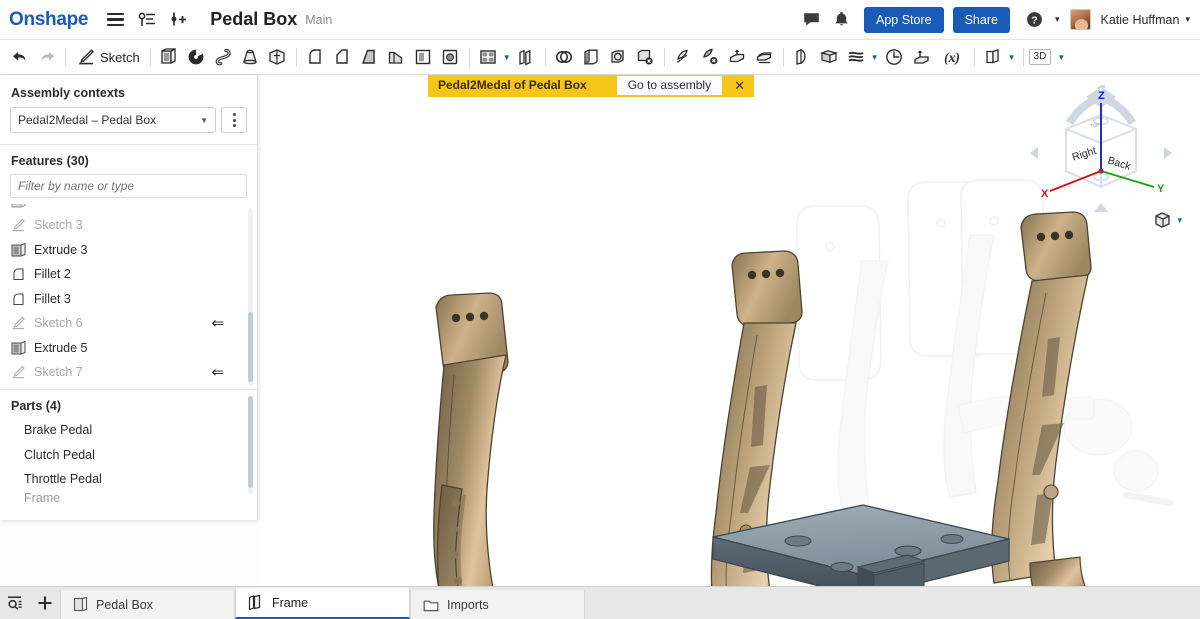 The image size is (1200, 619). I want to click on document-title: Pedal Box, so click(253, 19).